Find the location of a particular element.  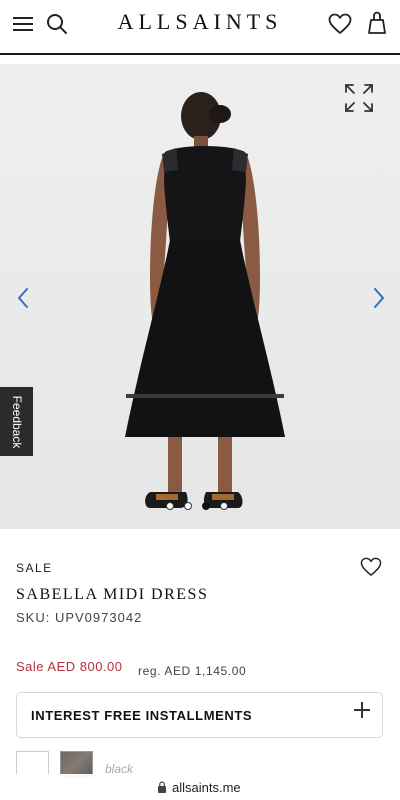

feedback-label: Feedback is located at coordinates (16, 421).